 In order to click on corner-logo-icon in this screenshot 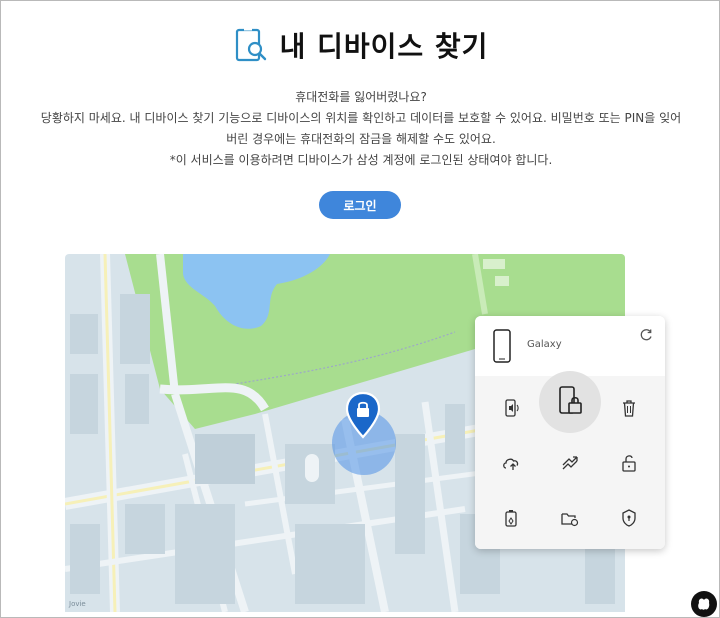, I will do `click(704, 604)`.